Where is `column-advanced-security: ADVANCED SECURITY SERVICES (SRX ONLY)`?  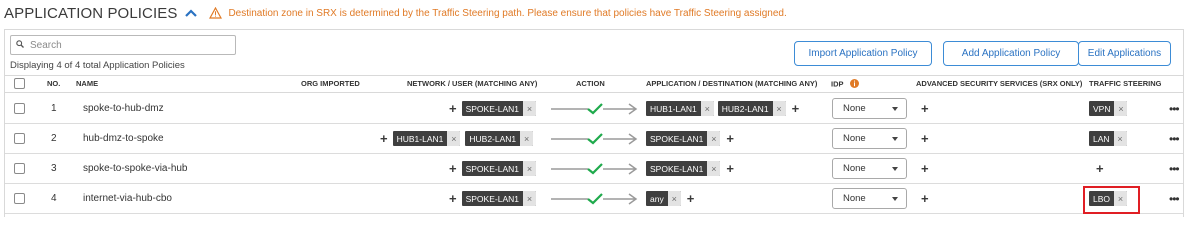 column-advanced-security: ADVANCED SECURITY SERVICES (SRX ONLY) is located at coordinates (999, 83).